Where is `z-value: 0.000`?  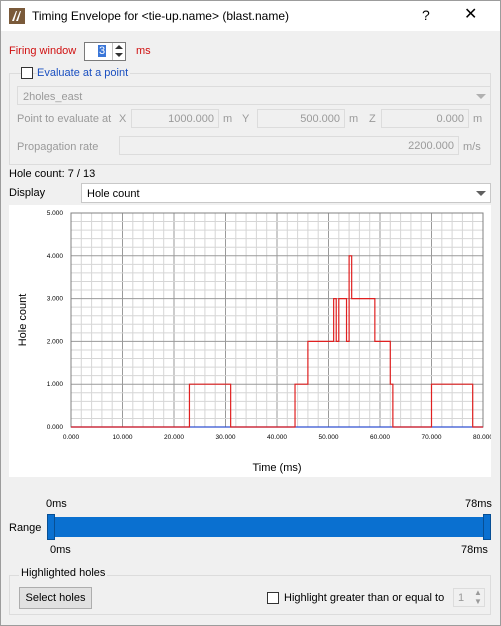 z-value: 0.000 is located at coordinates (450, 119).